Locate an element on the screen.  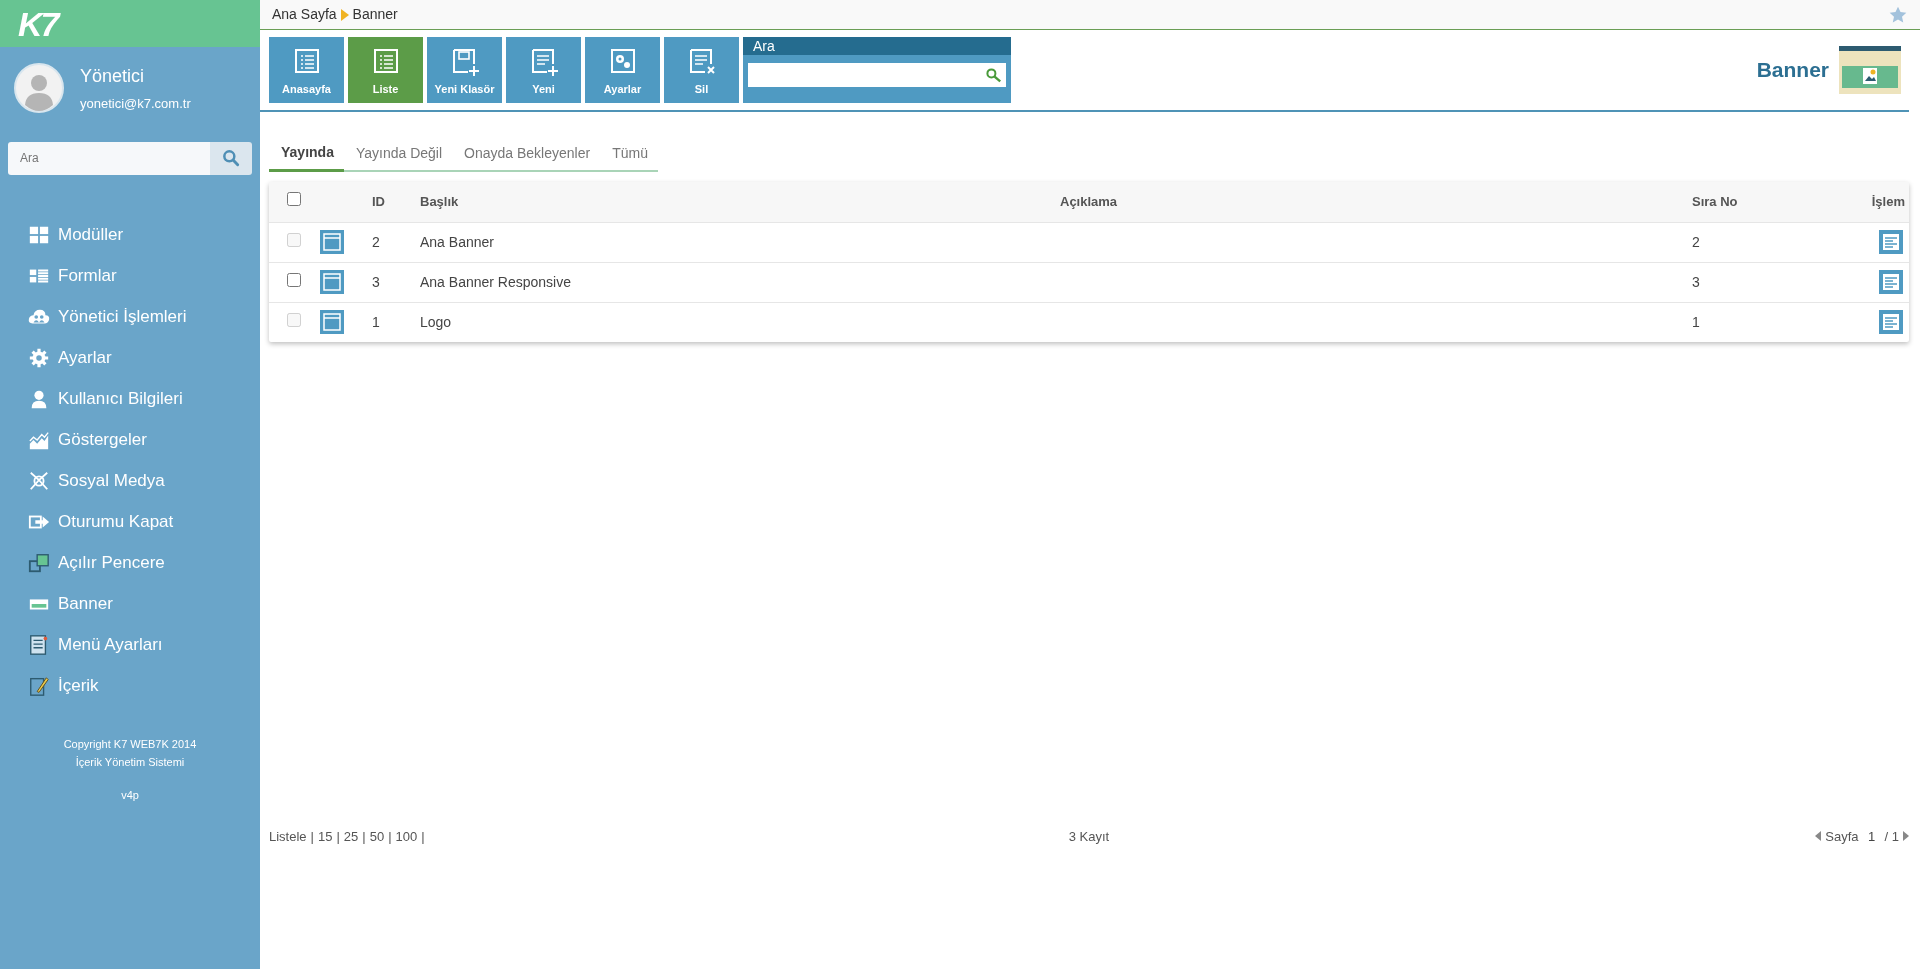
search-title: Ara is located at coordinates (877, 46).